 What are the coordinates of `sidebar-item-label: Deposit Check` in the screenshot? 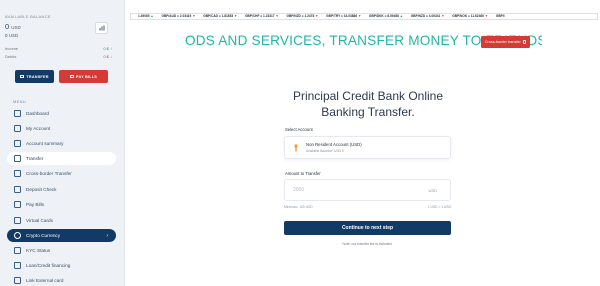 It's located at (41, 189).